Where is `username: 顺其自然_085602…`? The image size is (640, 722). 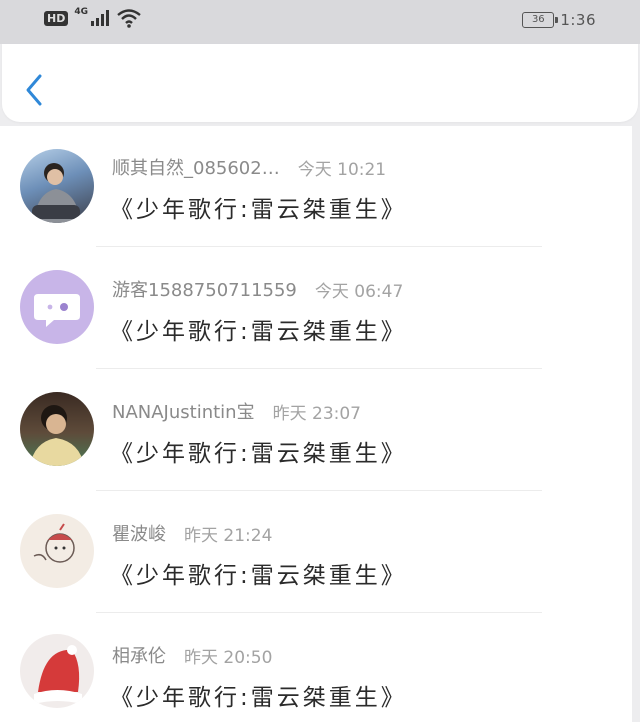 username: 顺其自然_085602… is located at coordinates (196, 168).